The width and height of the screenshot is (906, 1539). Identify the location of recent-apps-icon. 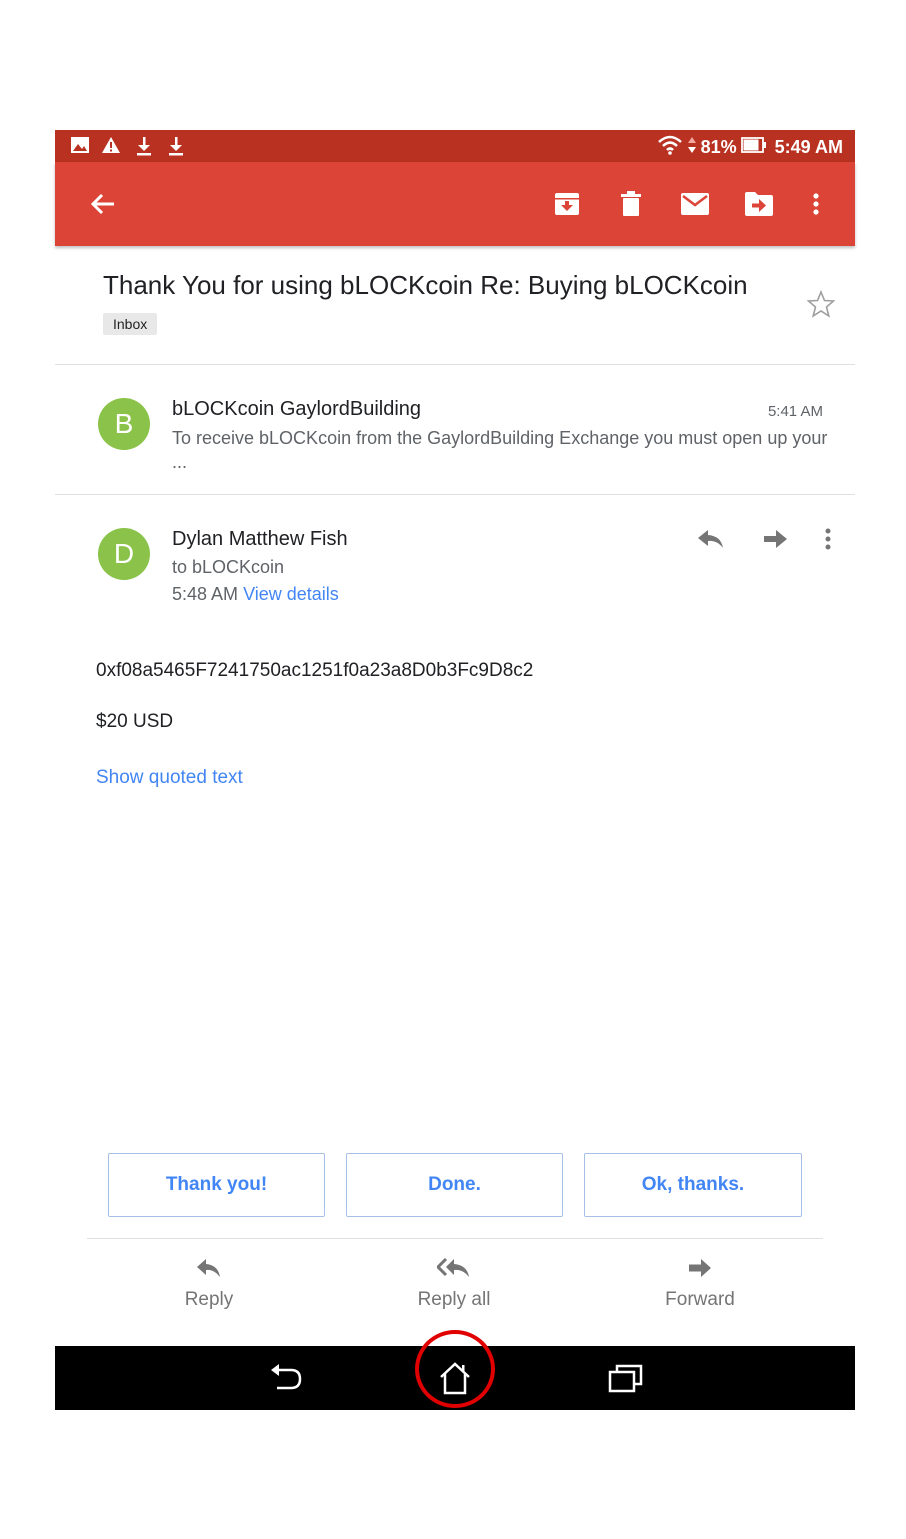
(626, 1378).